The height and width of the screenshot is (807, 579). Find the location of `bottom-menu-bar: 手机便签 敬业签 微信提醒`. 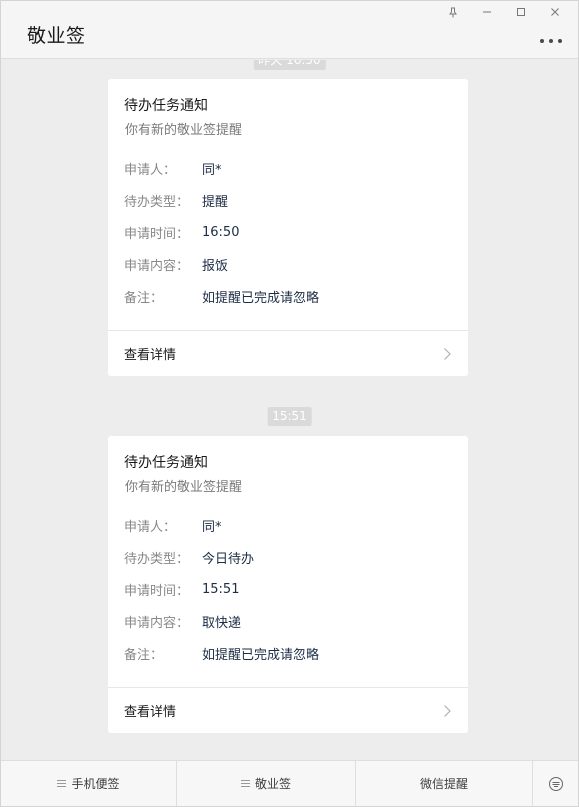

bottom-menu-bar: 手机便签 敬业签 微信提醒 is located at coordinates (289, 783).